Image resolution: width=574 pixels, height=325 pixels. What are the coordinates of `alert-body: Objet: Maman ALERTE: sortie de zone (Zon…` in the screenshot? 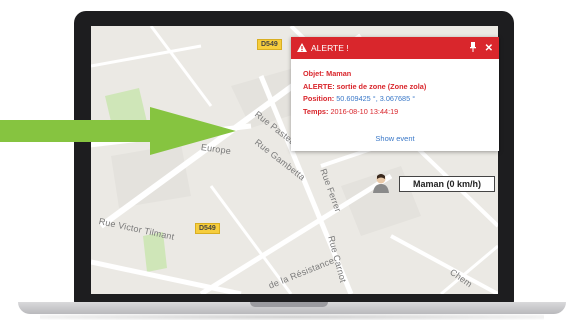 It's located at (395, 88).